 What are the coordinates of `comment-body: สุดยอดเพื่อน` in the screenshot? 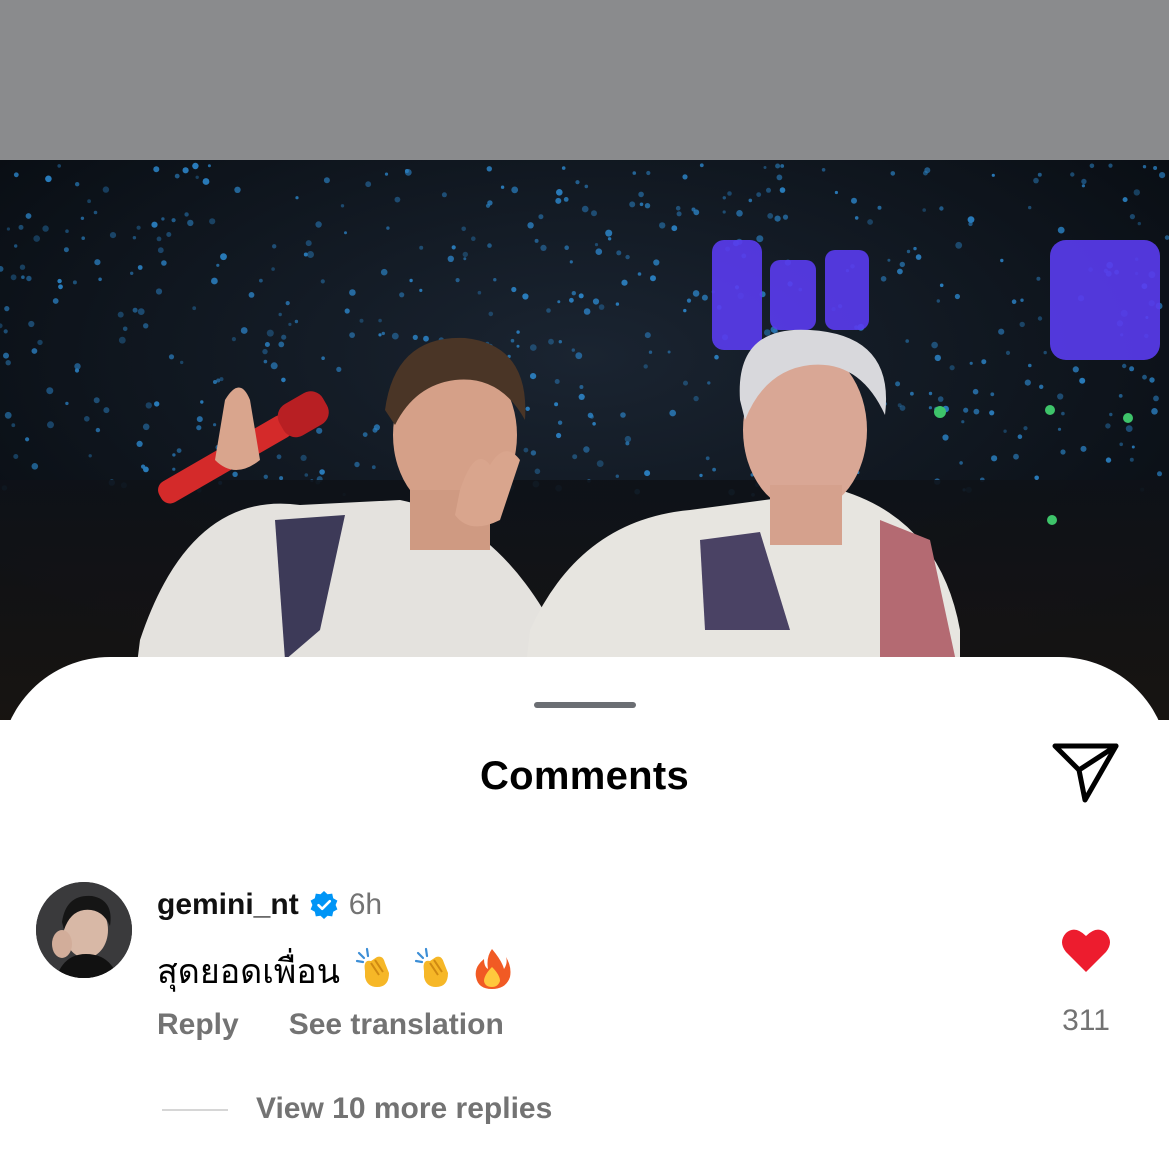 It's located at (334, 972).